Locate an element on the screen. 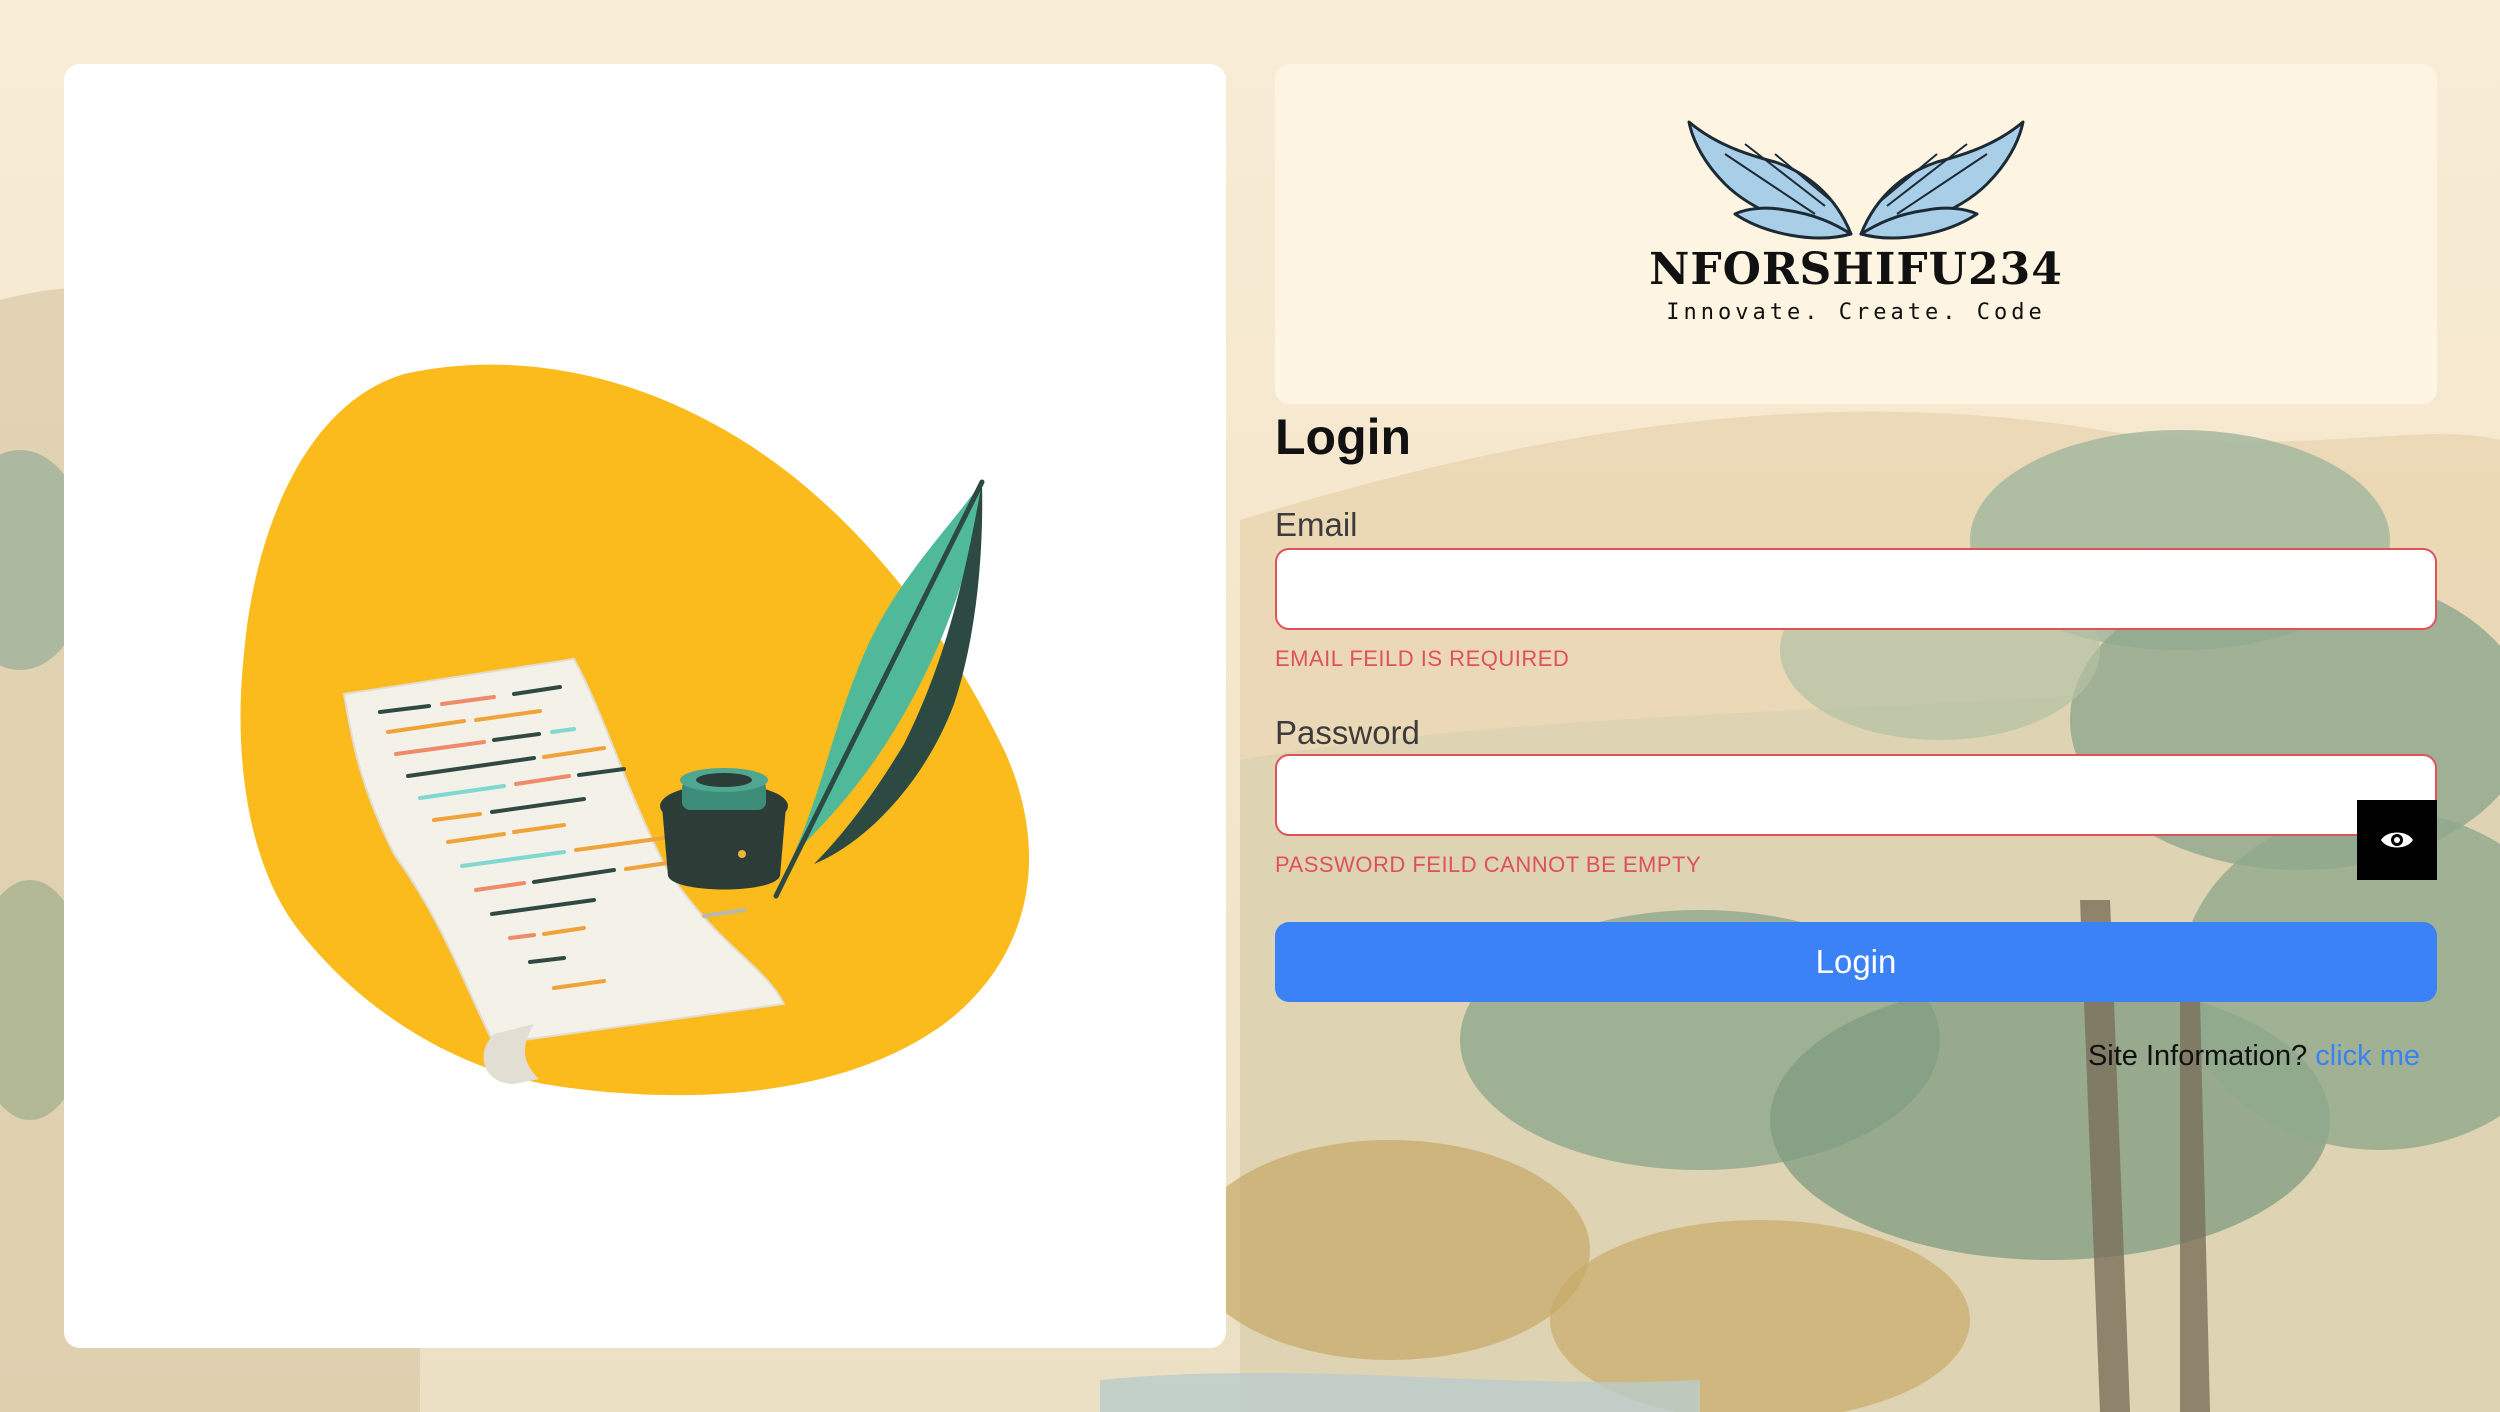 The image size is (2500, 1412). toggle-password-visibility-button is located at coordinates (2397, 840).